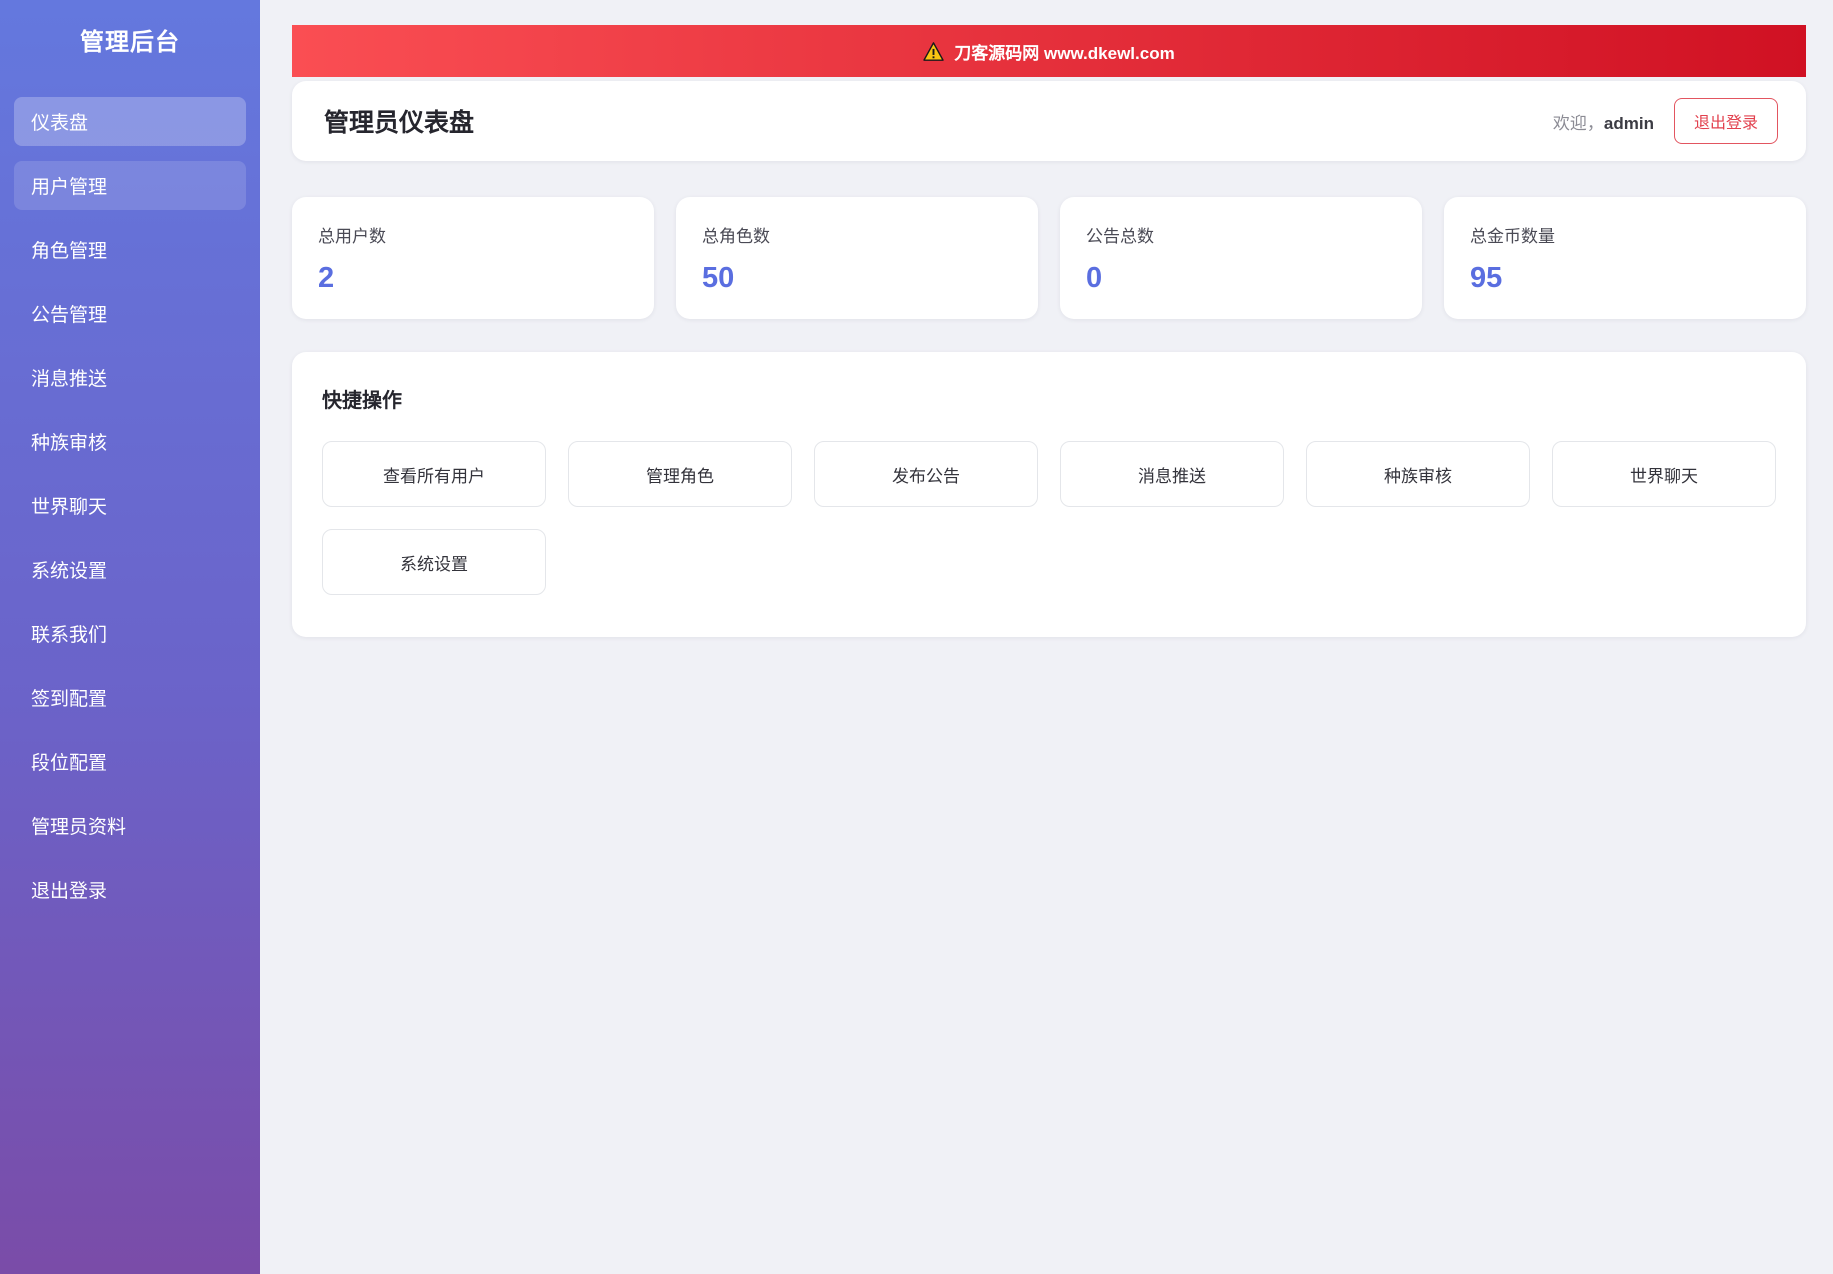  I want to click on stat-card: 总金币数量 95, so click(1625, 258).